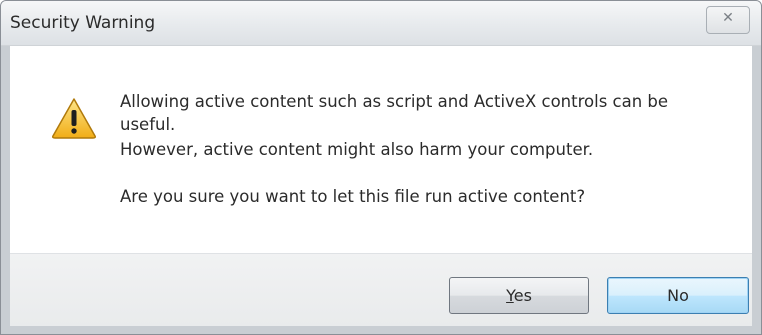 This screenshot has width=762, height=335. Describe the element at coordinates (678, 295) in the screenshot. I see `no-button: No` at that location.